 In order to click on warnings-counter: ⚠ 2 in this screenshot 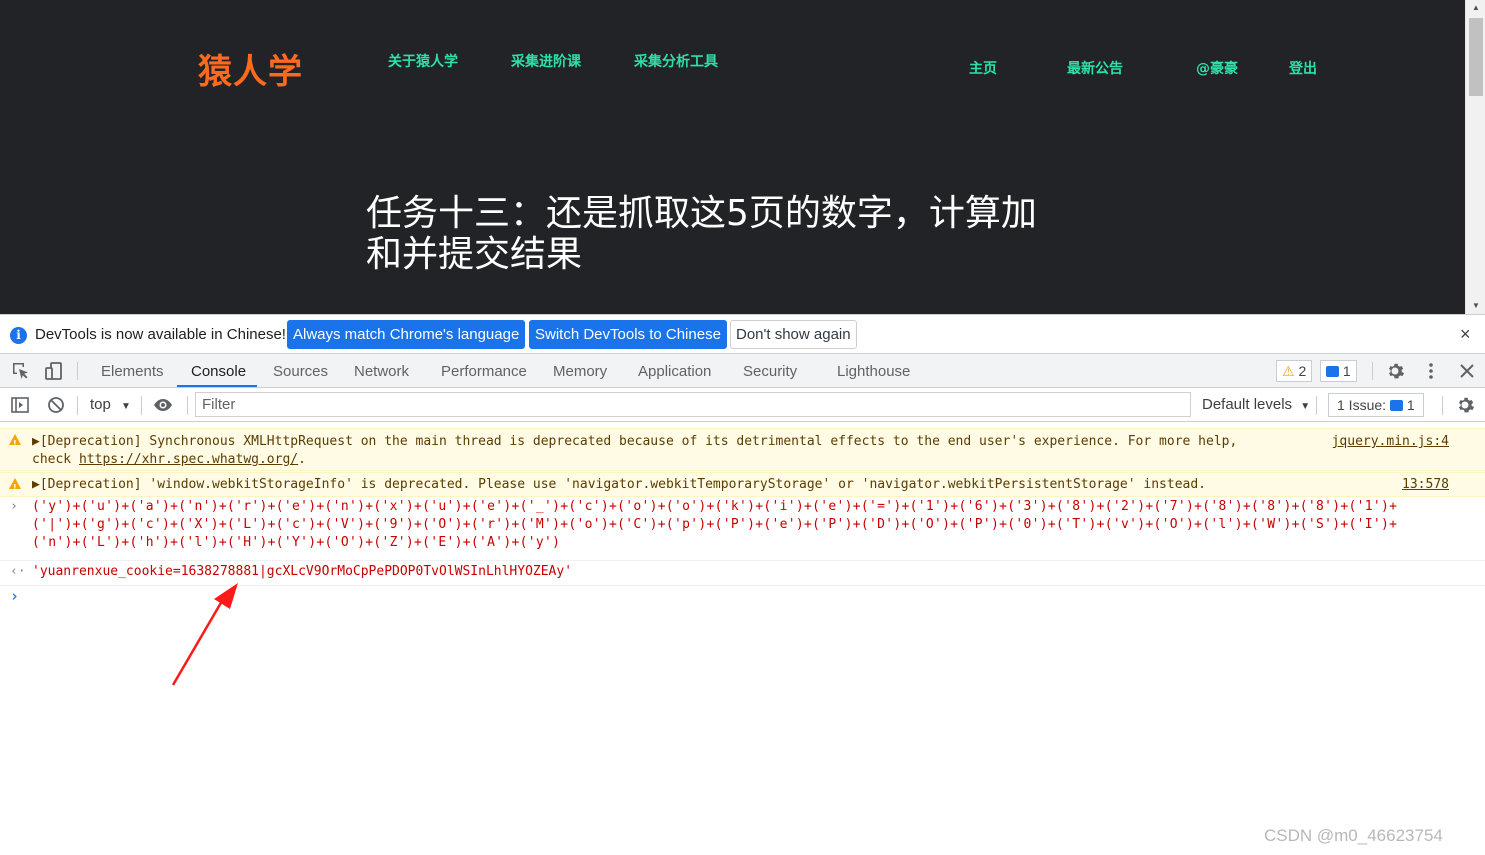, I will do `click(1294, 371)`.